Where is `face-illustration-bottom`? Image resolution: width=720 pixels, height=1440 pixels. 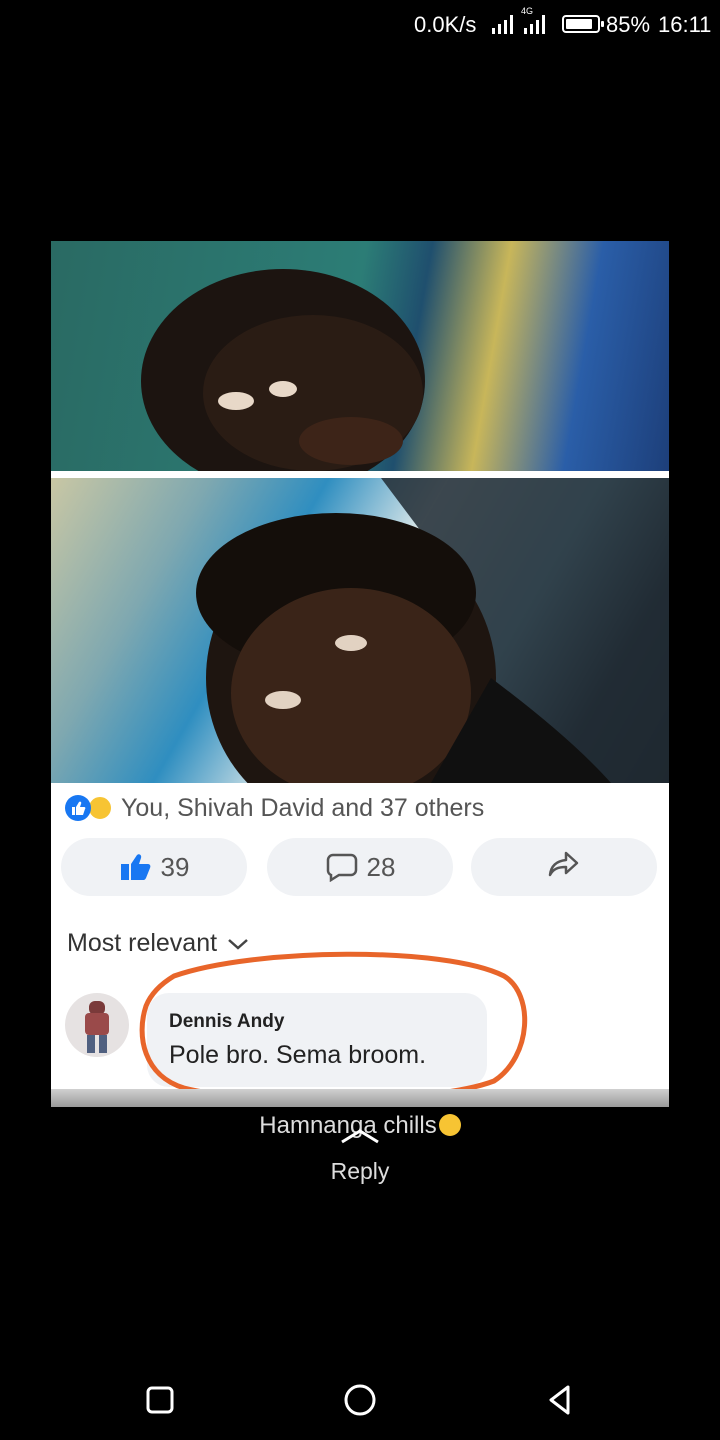 face-illustration-bottom is located at coordinates (432, 630).